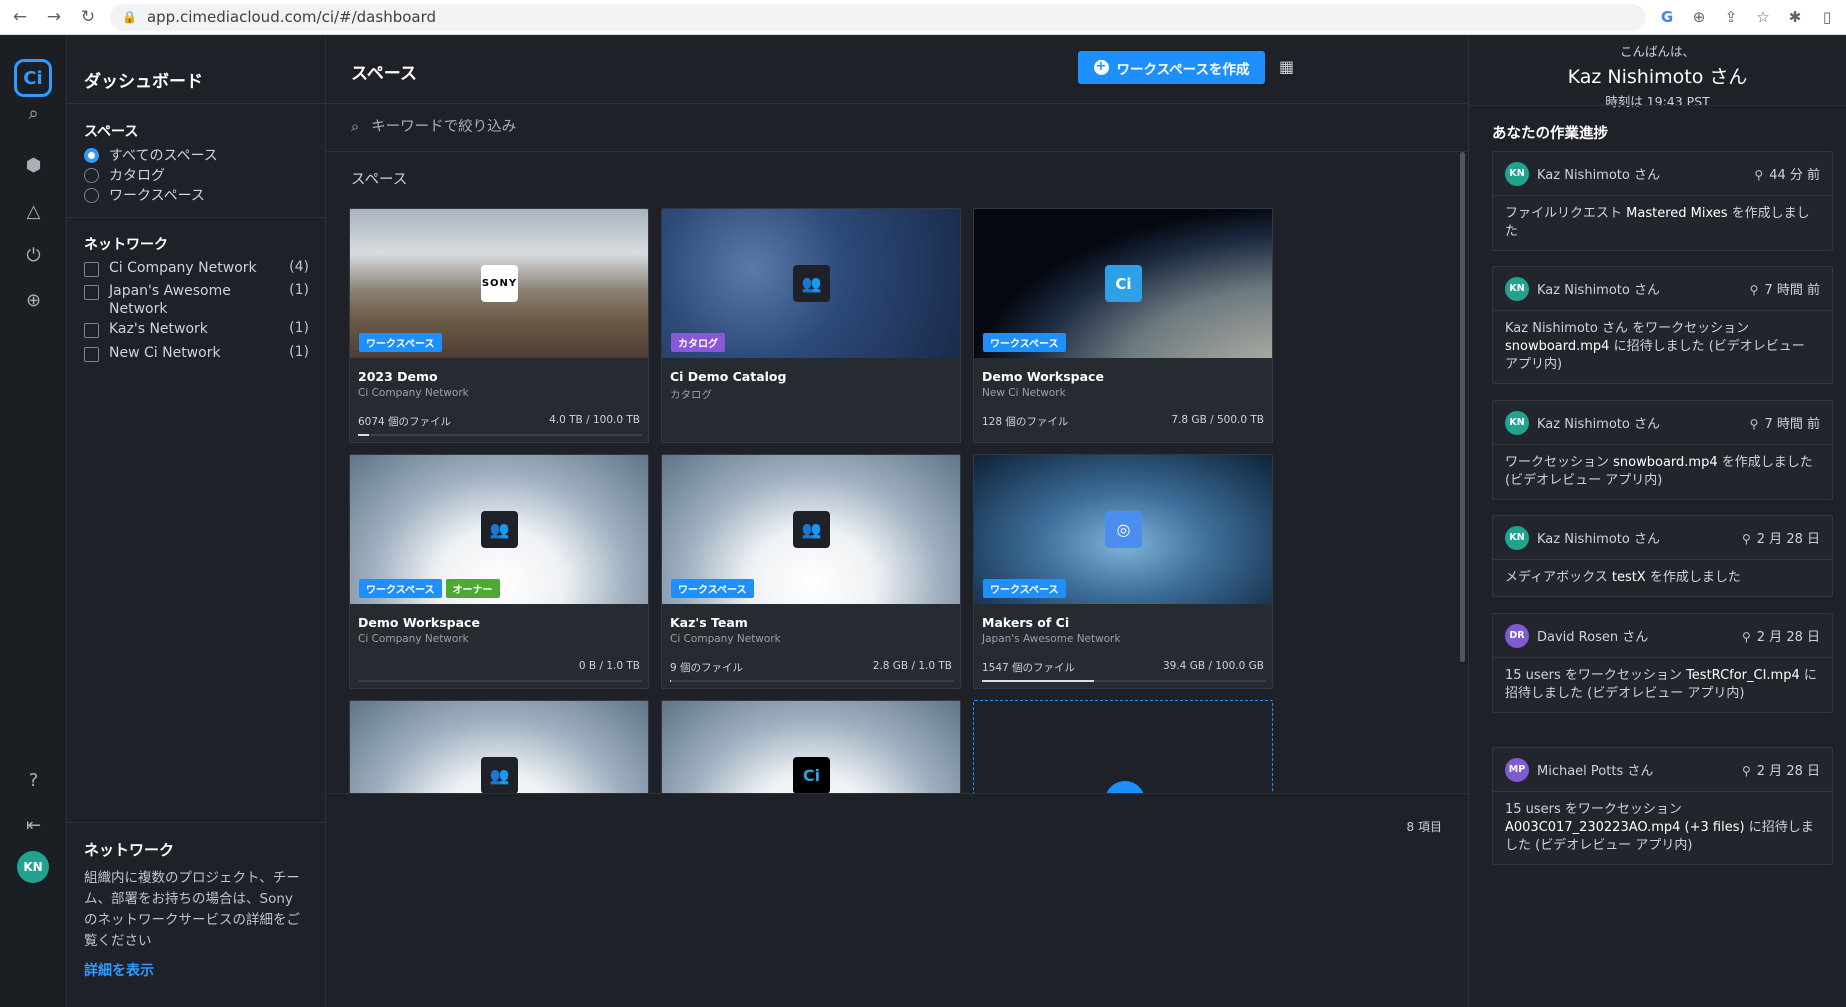  Describe the element at coordinates (129, 17) in the screenshot. I see `lock-icon: 🔒` at that location.